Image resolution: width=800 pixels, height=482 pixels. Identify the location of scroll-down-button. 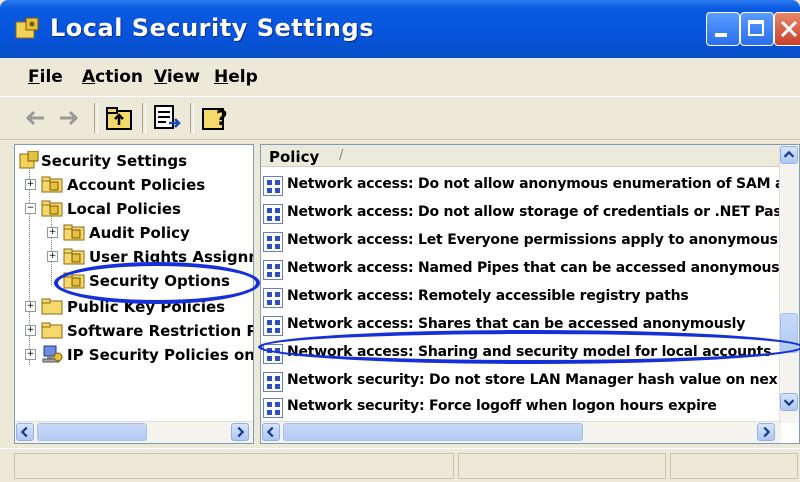
(789, 402).